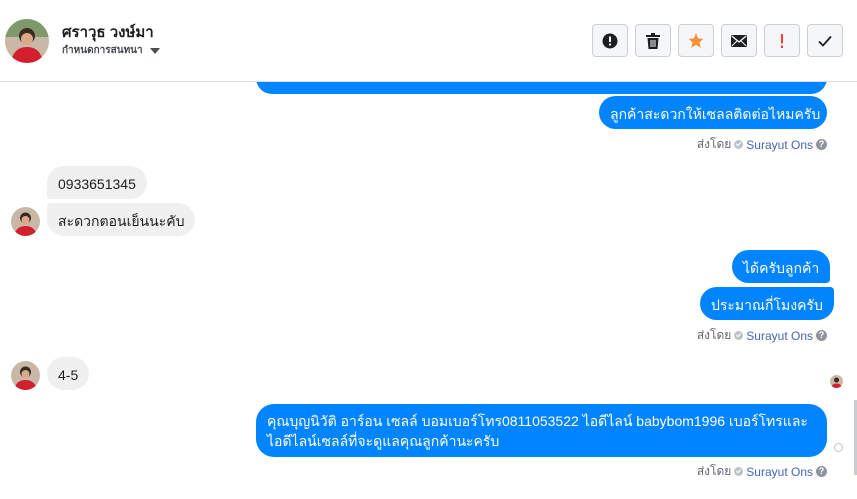 This screenshot has width=857, height=499. I want to click on star-icon, so click(696, 40).